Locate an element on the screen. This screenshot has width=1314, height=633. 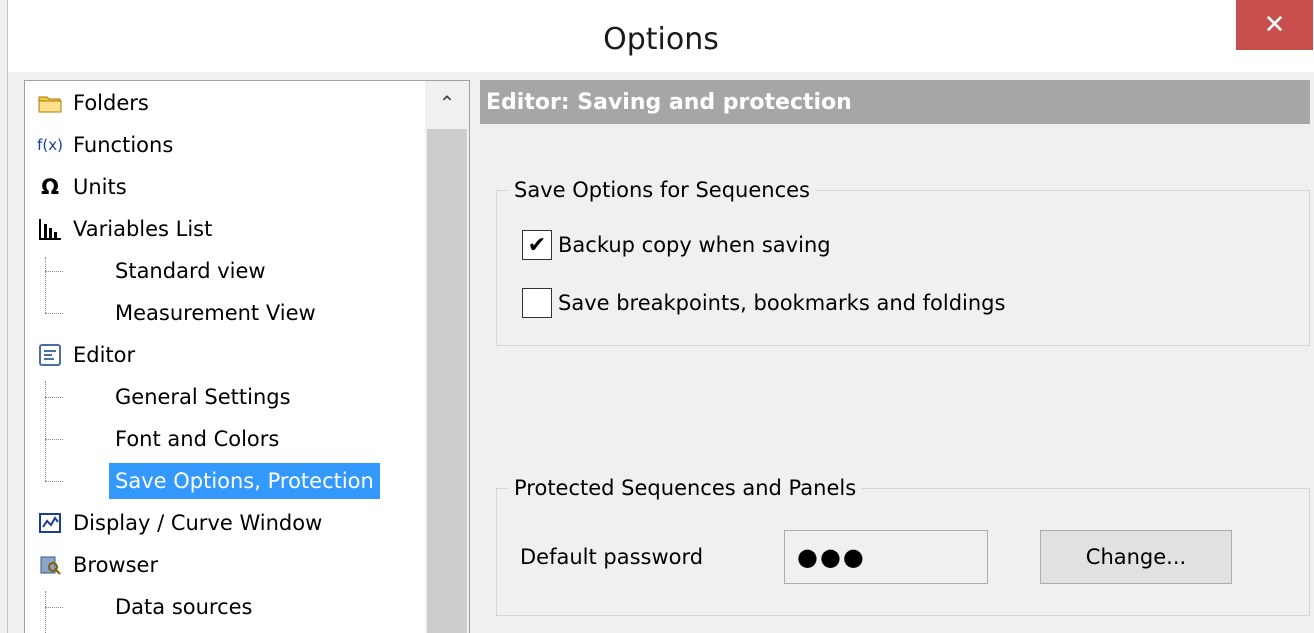
save-options-group-title: Save Options for Sequences is located at coordinates (662, 190).